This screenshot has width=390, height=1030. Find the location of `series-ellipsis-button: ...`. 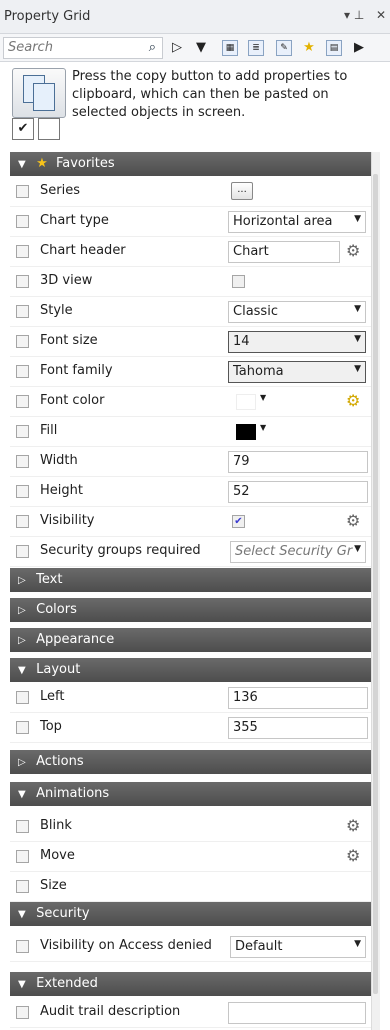

series-ellipsis-button: ... is located at coordinates (242, 191).